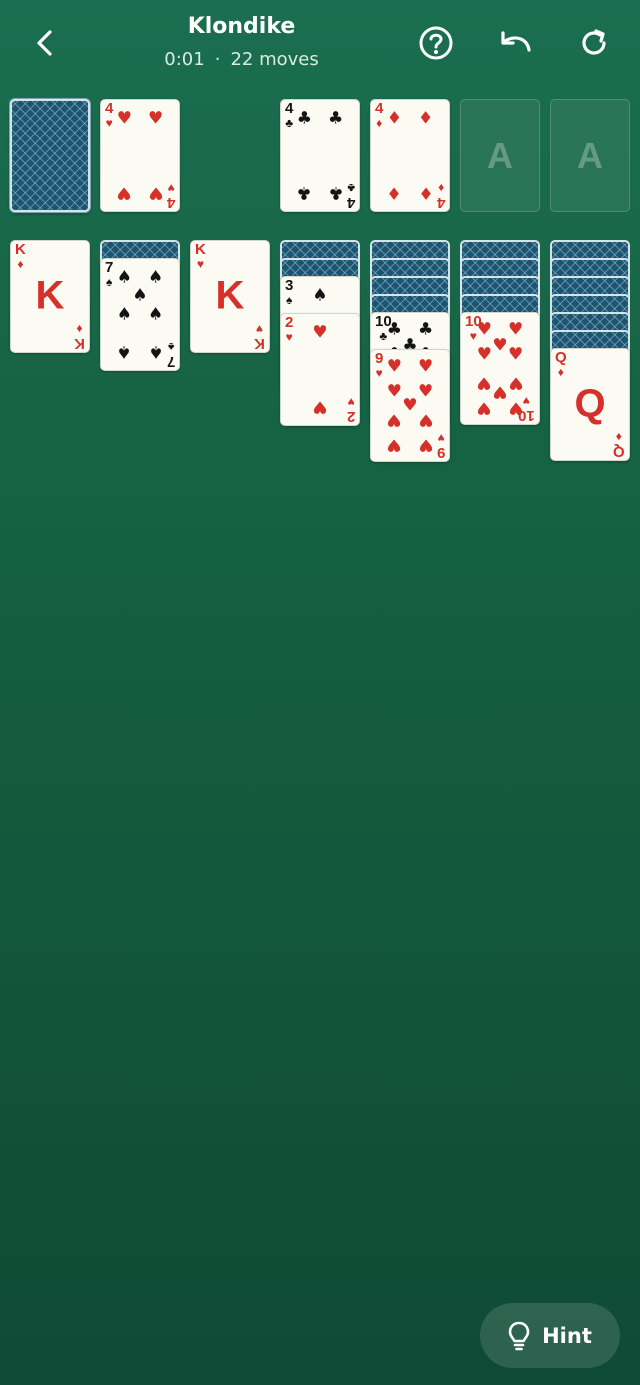 The image size is (640, 1385). I want to click on restart-icon, so click(594, 42).